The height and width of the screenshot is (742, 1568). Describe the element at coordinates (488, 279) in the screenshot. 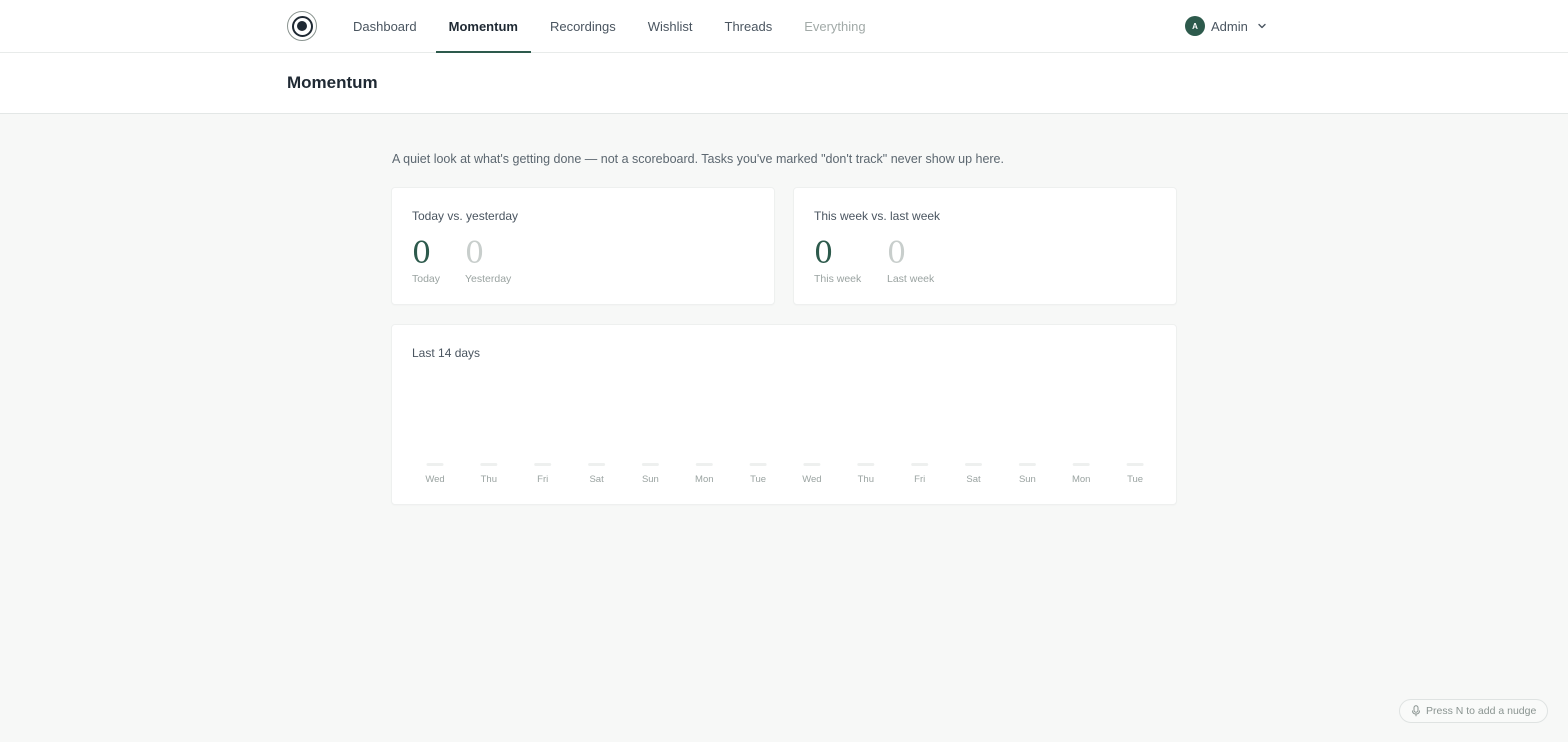

I see `yesterday-label: Yesterday` at that location.